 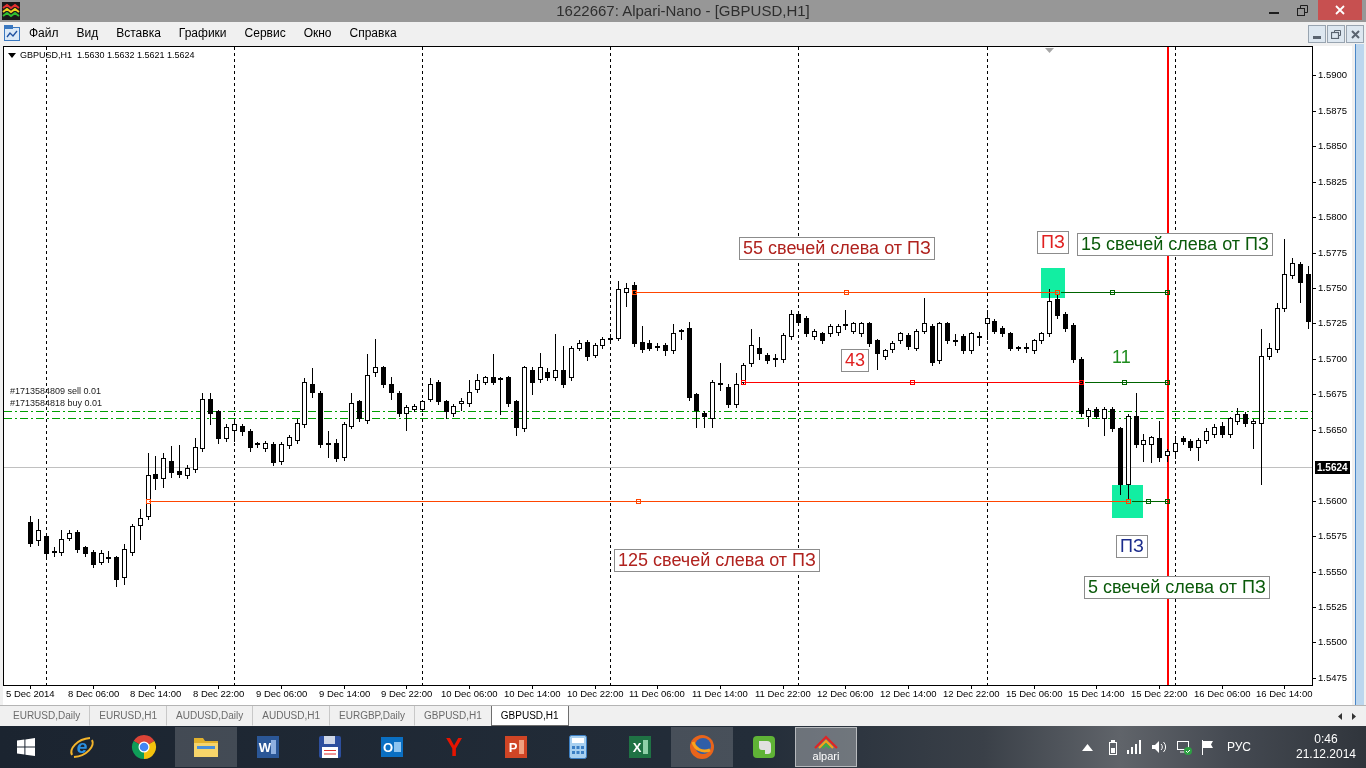 I want to click on chart-text-label: 43, so click(x=855, y=360).